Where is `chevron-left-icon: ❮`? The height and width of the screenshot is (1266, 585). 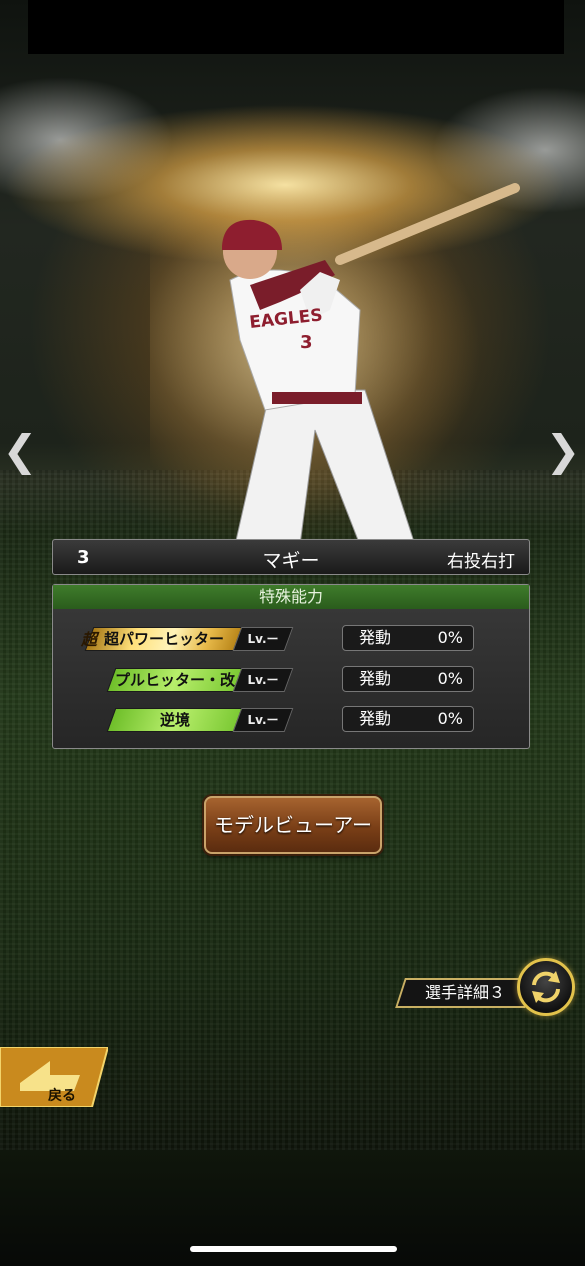
chevron-left-icon: ❮ is located at coordinates (20, 450).